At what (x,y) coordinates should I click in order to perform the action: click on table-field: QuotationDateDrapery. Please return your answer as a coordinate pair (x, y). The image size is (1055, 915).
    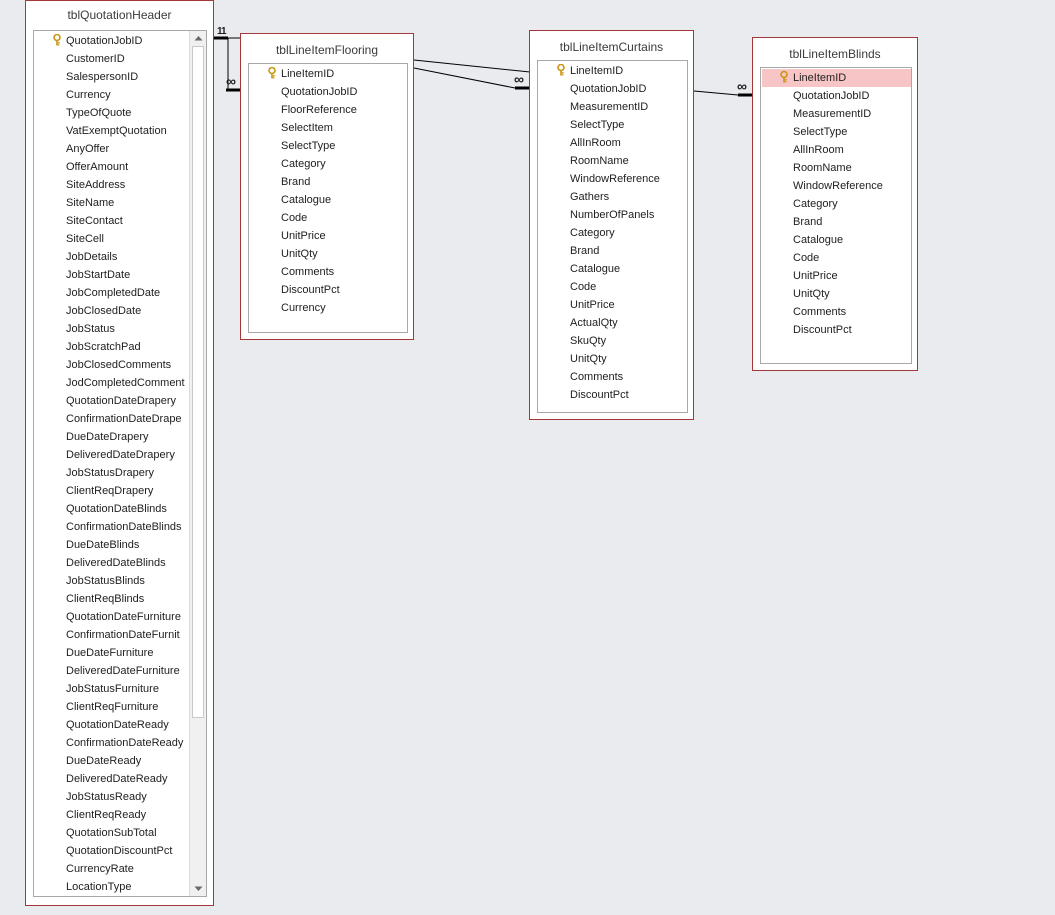
    Looking at the image, I should click on (112, 401).